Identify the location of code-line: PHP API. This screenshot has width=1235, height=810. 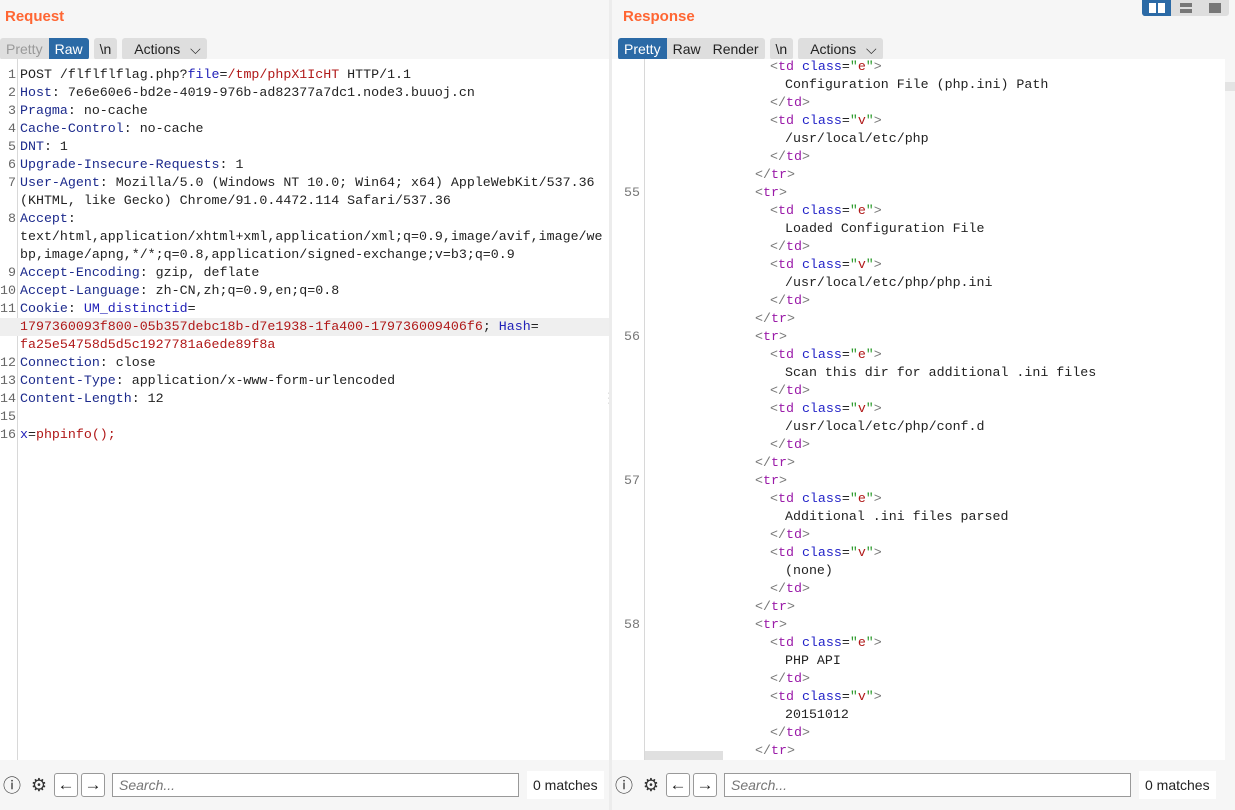
(918, 661).